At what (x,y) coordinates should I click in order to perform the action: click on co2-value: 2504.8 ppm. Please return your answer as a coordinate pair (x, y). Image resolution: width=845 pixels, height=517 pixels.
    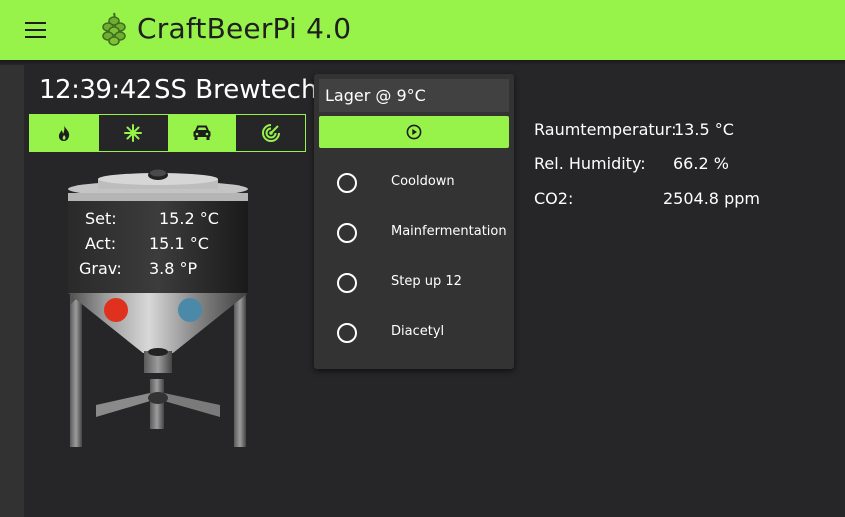
    Looking at the image, I should click on (711, 198).